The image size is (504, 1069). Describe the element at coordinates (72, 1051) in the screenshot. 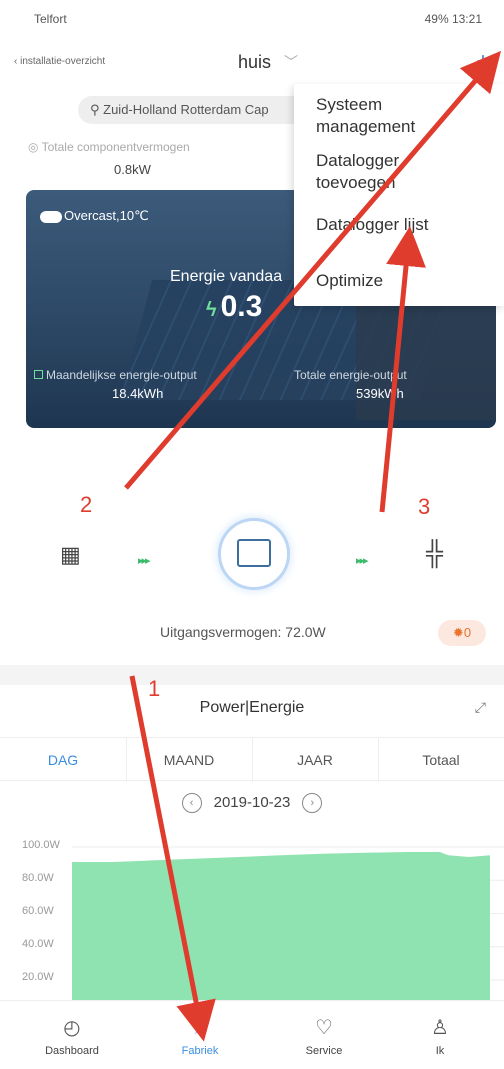

I see `nav-label: Dashboard` at that location.